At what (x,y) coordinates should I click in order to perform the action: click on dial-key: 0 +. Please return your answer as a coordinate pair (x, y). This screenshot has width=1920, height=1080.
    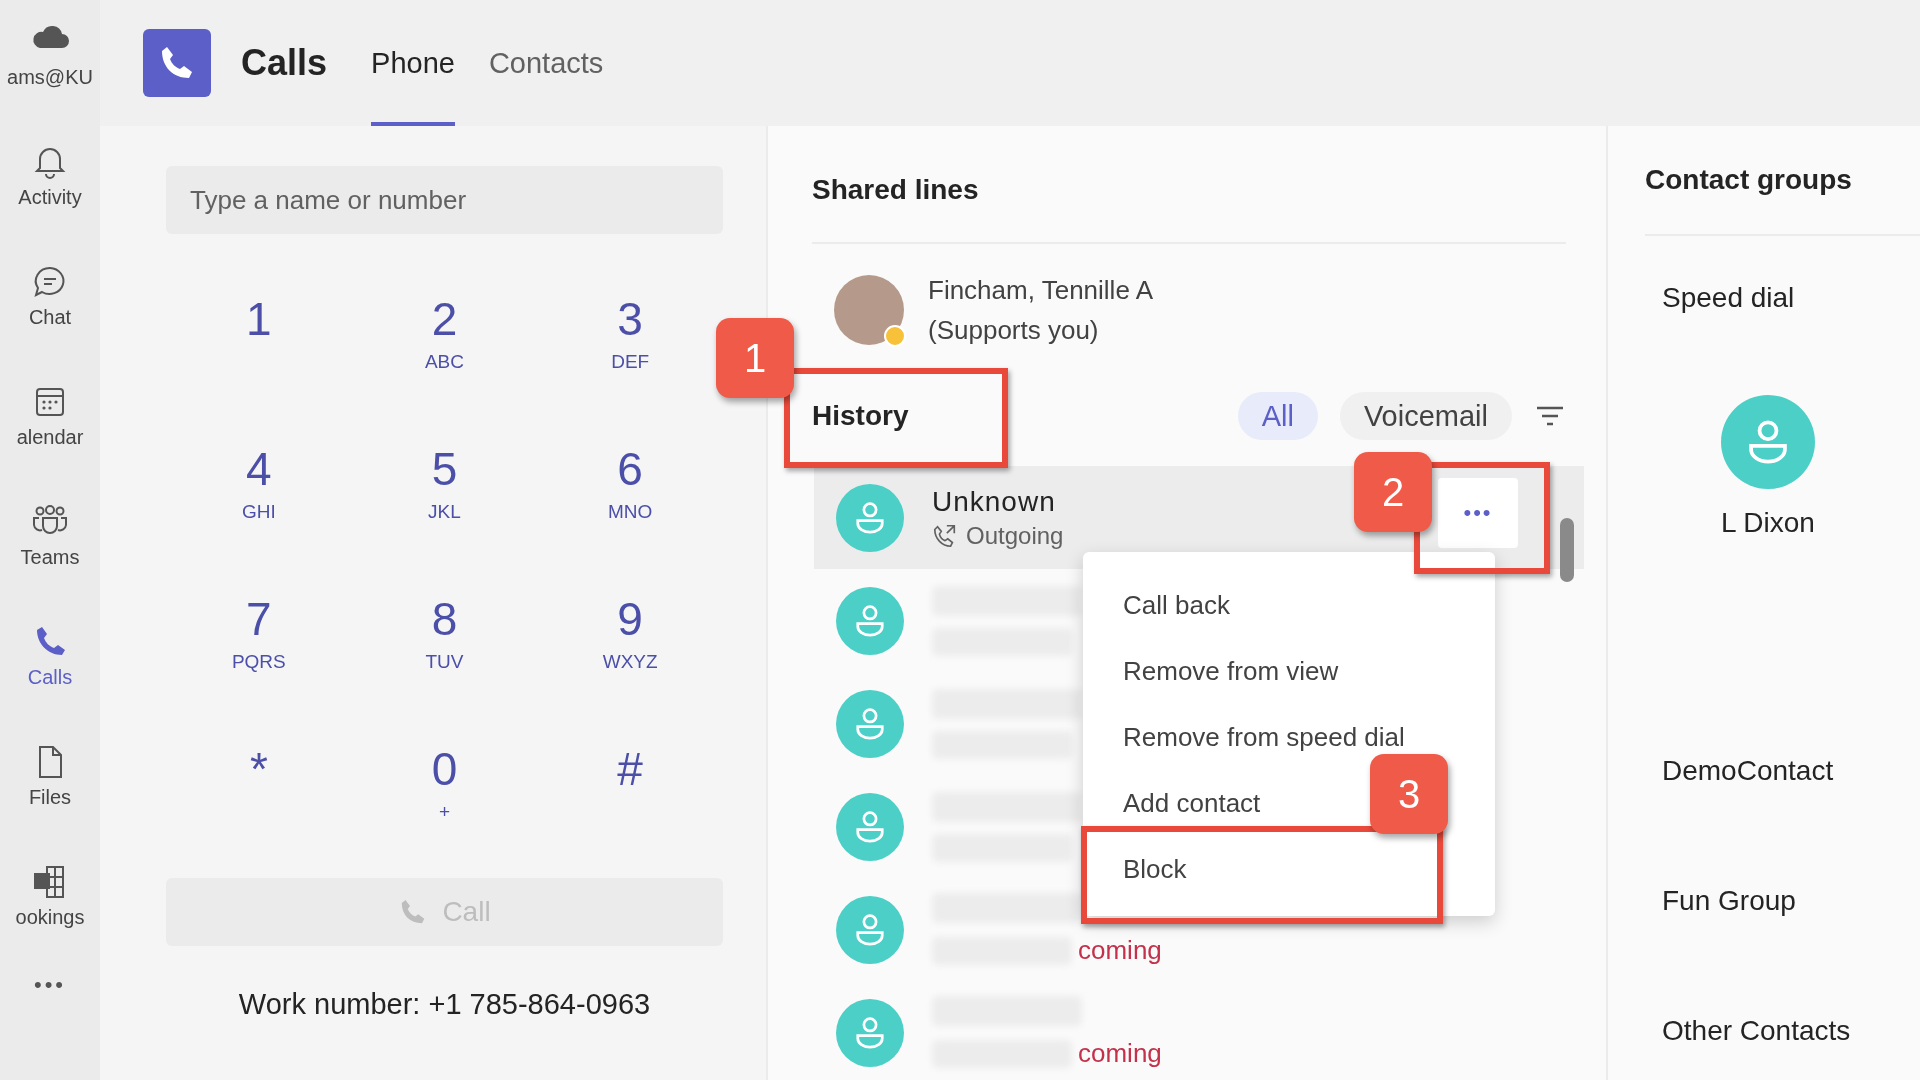
    Looking at the image, I should click on (444, 799).